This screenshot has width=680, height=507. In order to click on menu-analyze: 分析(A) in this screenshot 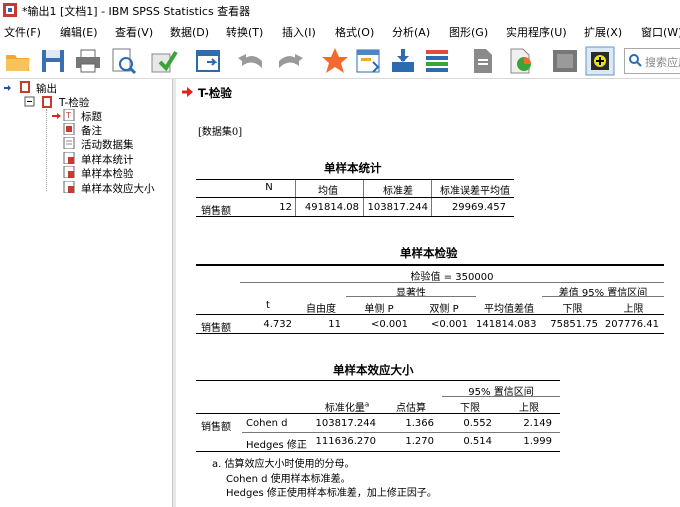, I will do `click(411, 32)`.